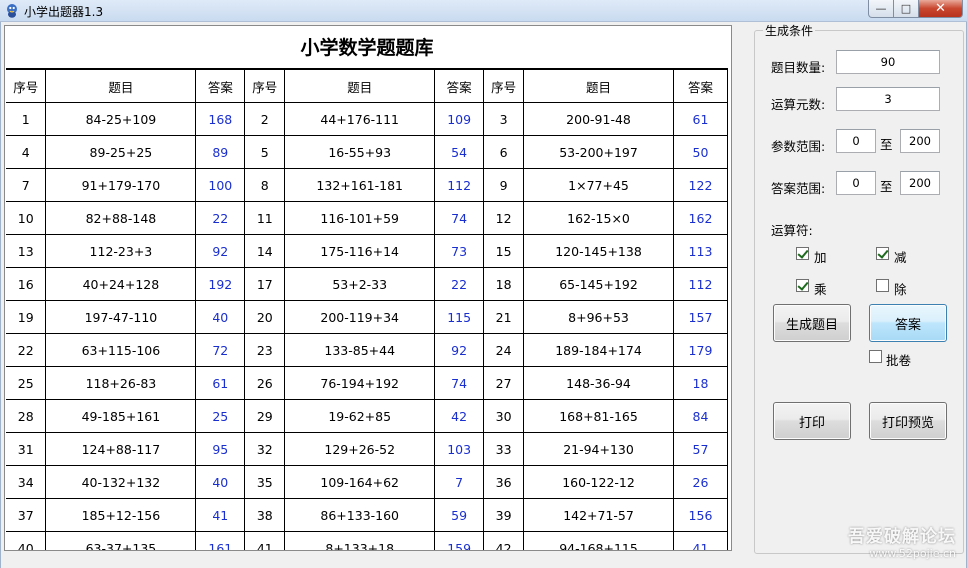 The width and height of the screenshot is (967, 568). Describe the element at coordinates (881, 9) in the screenshot. I see `minimize-button: —` at that location.